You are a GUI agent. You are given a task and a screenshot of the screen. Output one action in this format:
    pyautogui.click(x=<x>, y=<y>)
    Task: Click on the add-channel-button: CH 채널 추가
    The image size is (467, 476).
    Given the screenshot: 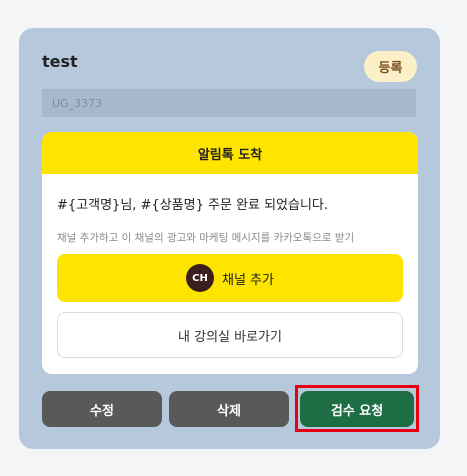 What is the action you would take?
    pyautogui.click(x=230, y=278)
    